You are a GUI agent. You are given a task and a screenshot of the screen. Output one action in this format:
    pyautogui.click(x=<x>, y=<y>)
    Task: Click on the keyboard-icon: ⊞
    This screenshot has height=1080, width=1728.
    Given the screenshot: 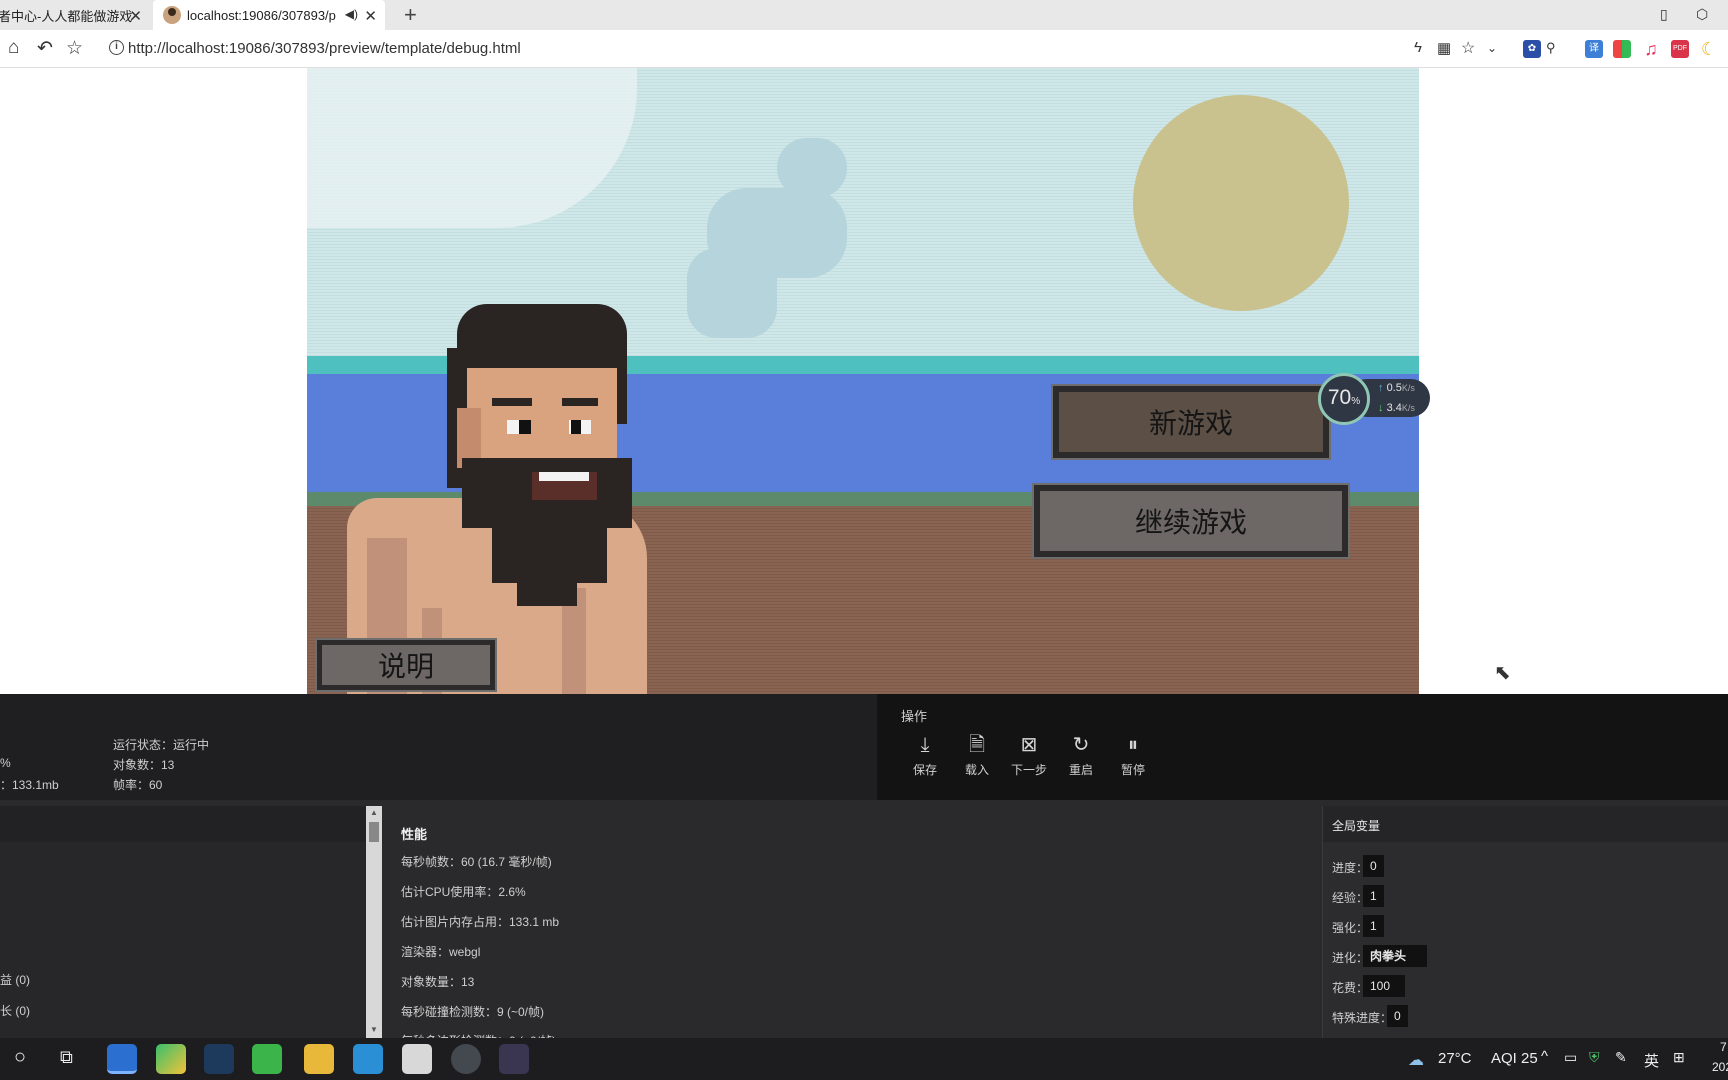 What is the action you would take?
    pyautogui.click(x=1679, y=1057)
    